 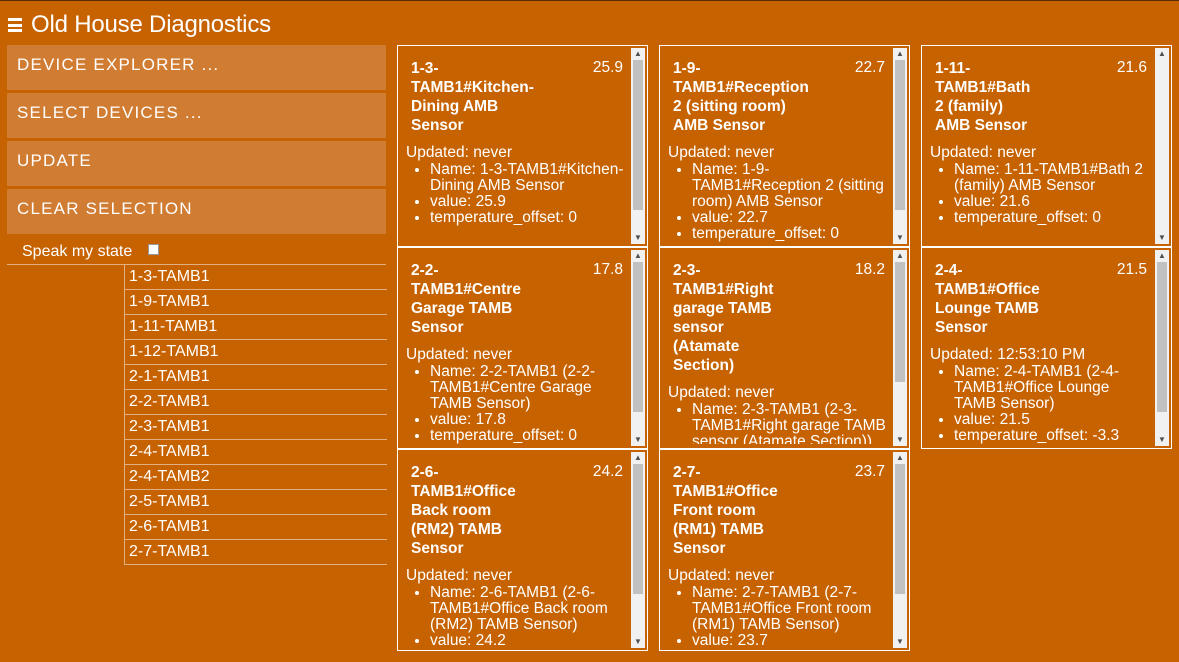 What do you see at coordinates (256, 277) in the screenshot?
I see `device-list-item: 1-3-TAMB1` at bounding box center [256, 277].